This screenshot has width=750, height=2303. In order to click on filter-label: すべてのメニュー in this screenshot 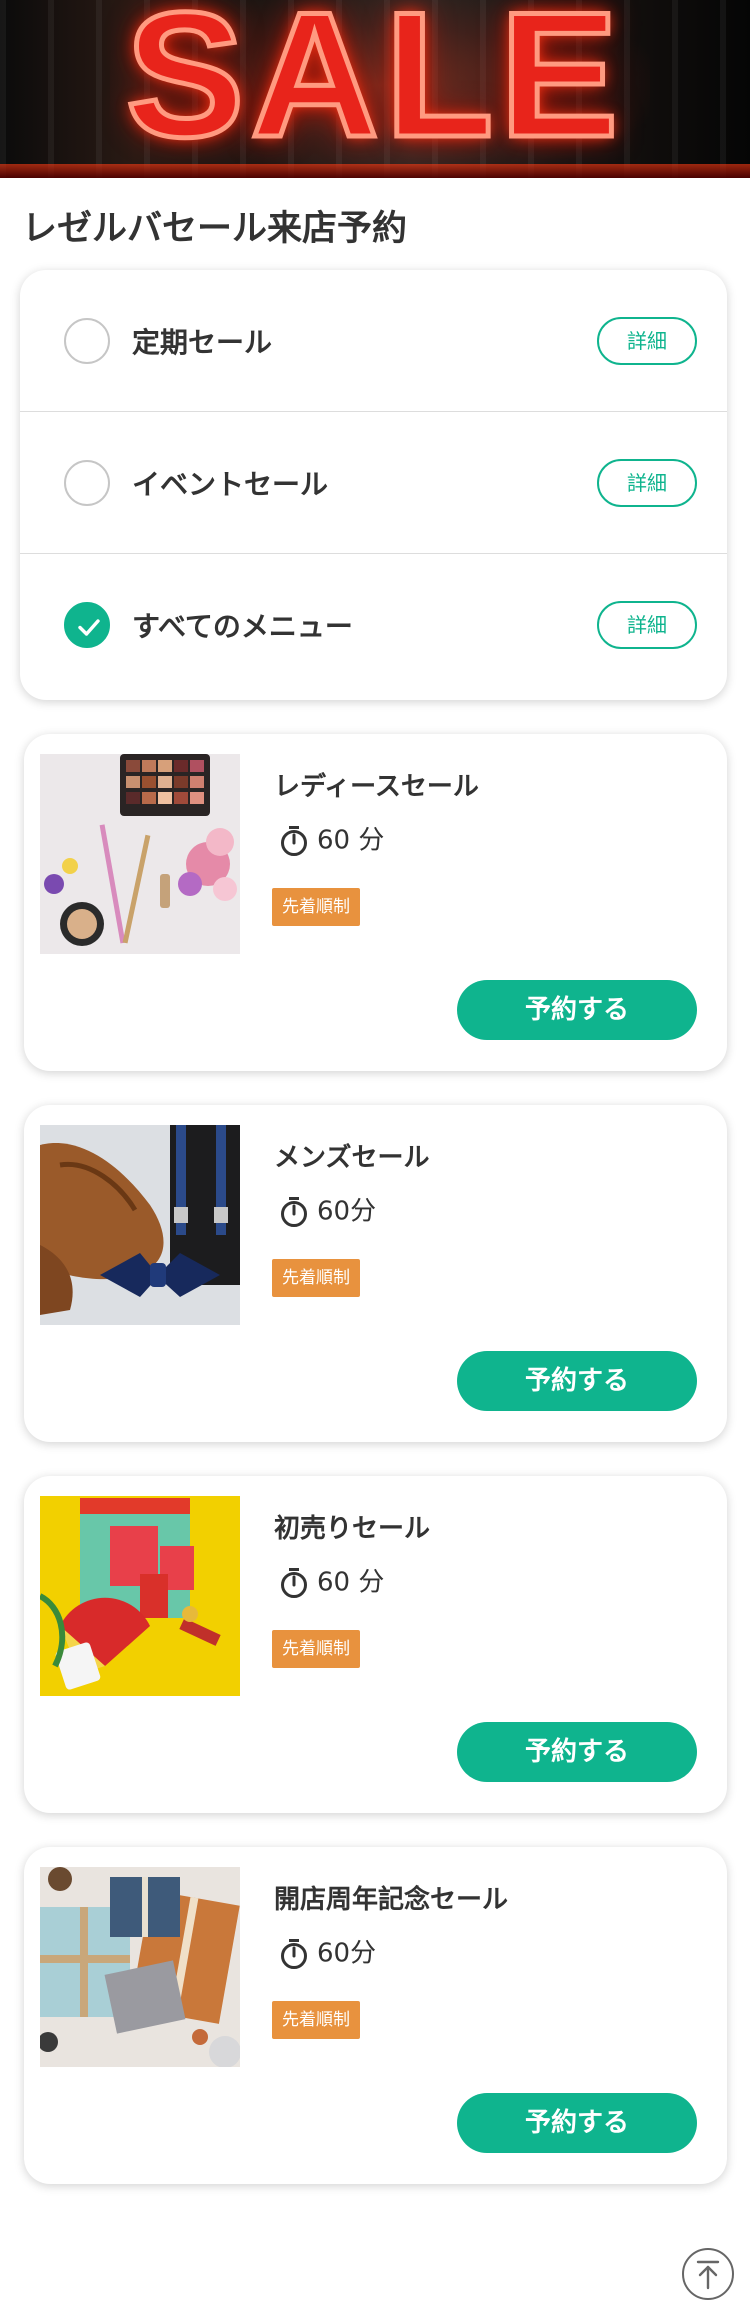, I will do `click(242, 626)`.